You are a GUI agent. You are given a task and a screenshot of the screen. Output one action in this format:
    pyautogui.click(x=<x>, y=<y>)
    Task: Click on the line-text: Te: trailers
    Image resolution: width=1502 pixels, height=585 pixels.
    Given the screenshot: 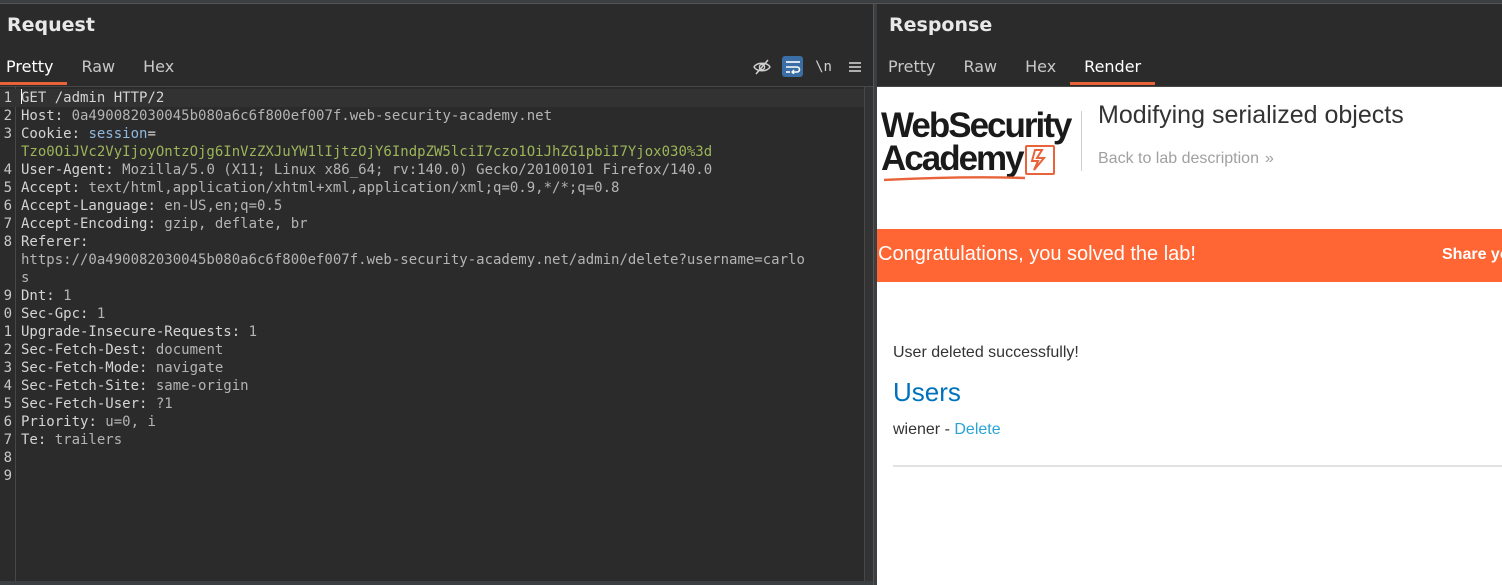 What is the action you would take?
    pyautogui.click(x=71, y=440)
    